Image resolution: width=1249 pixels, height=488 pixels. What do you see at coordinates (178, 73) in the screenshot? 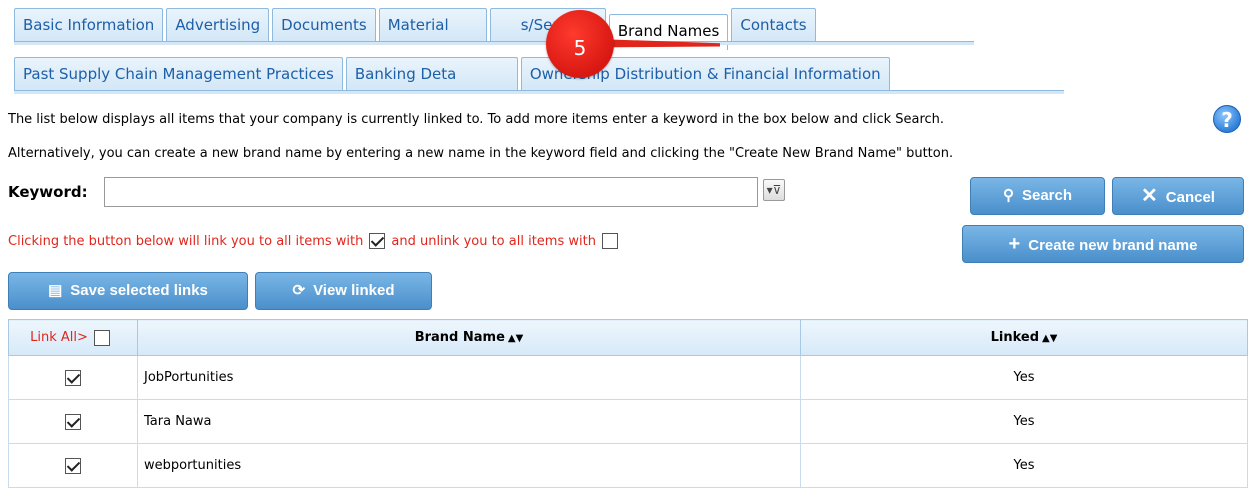
I see `tab-past-supply-chain: Past Supply Chain Management Practices` at bounding box center [178, 73].